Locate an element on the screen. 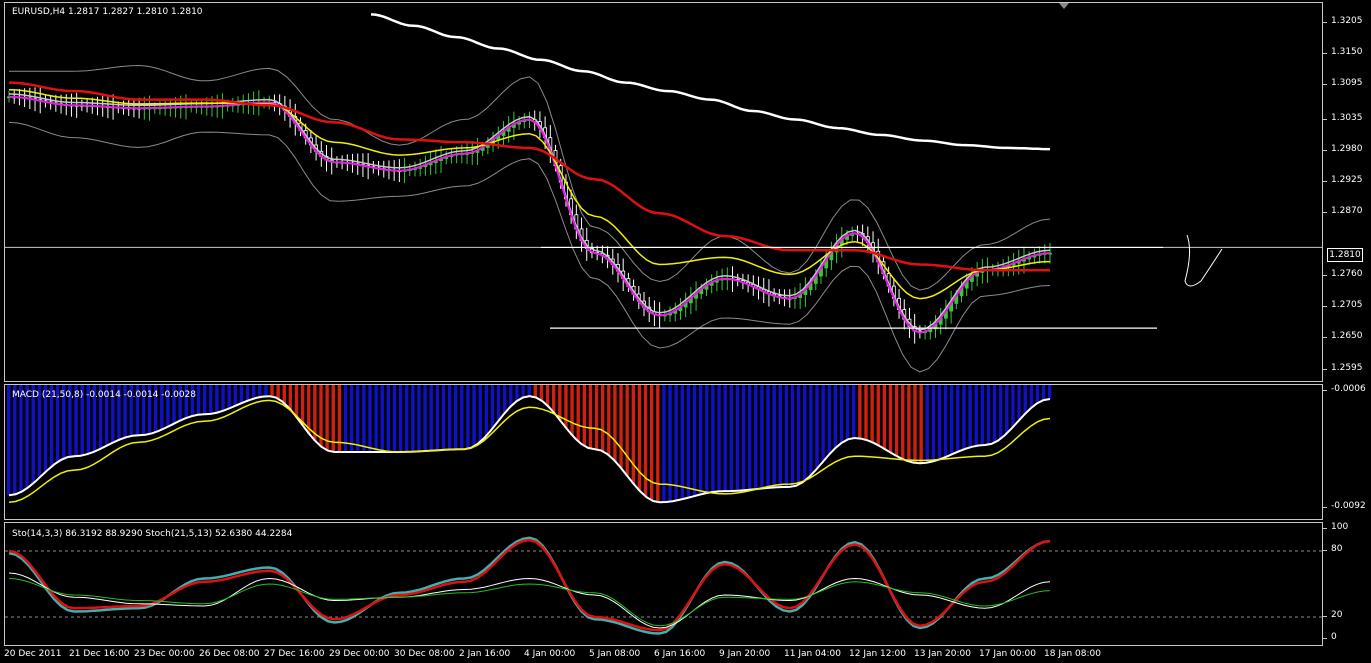 This screenshot has height=663, width=1371. time-axis-tick-label: 5 Jan 08:00 is located at coordinates (615, 654).